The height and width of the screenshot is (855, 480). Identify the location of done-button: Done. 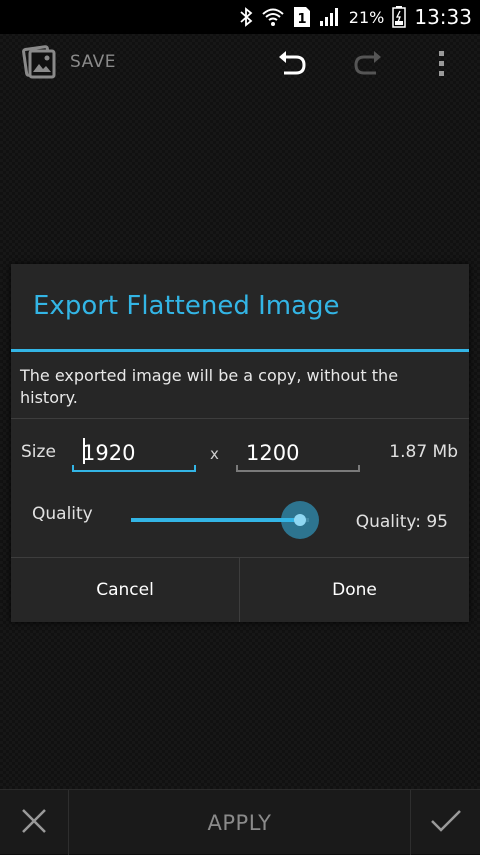
(354, 590).